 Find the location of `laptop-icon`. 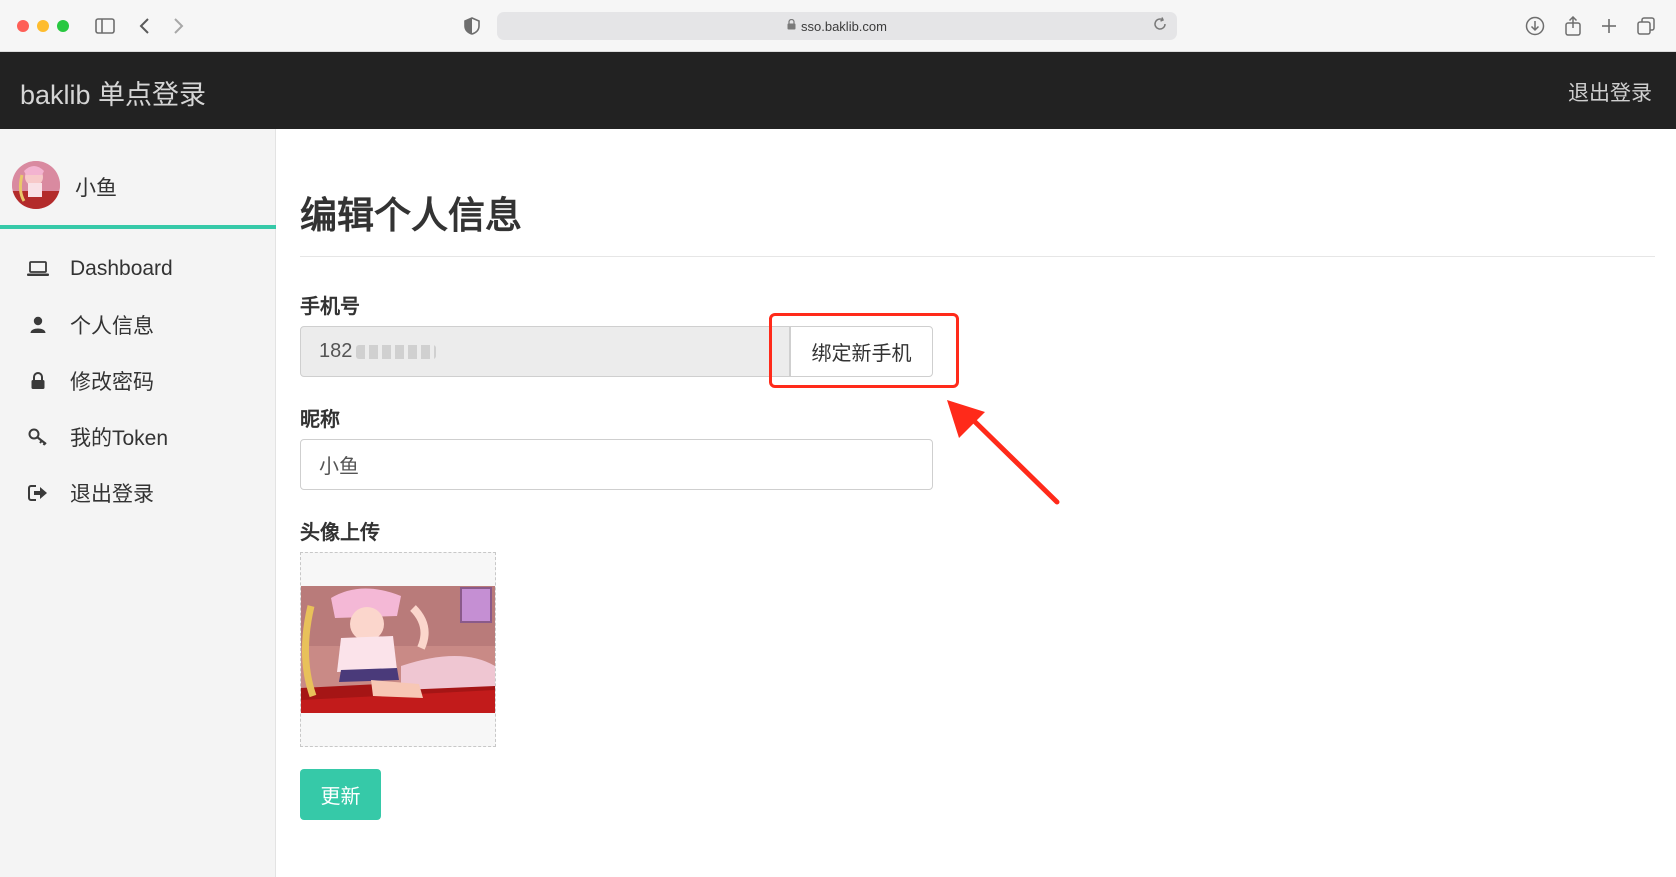

laptop-icon is located at coordinates (38, 269).